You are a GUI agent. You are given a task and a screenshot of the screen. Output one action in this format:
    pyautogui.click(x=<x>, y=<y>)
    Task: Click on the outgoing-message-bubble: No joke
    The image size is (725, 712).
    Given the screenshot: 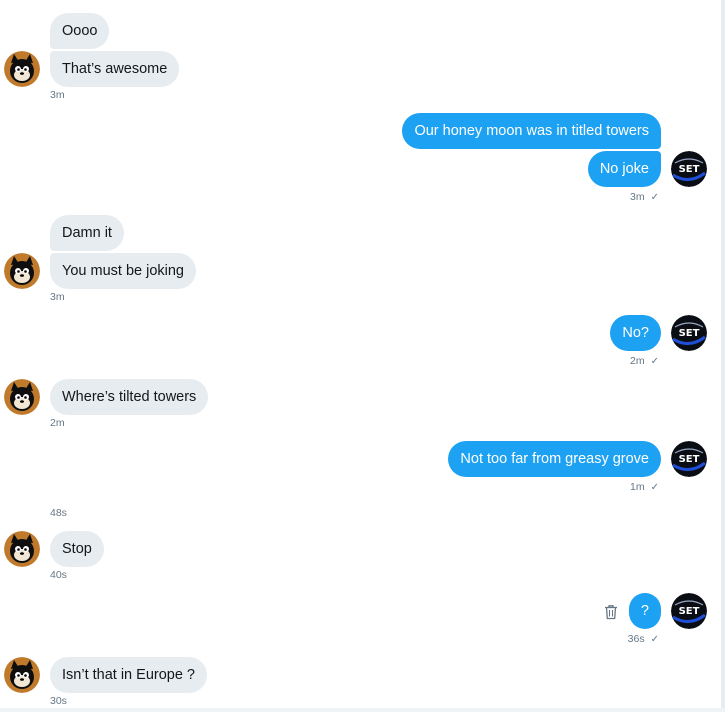 What is the action you would take?
    pyautogui.click(x=624, y=169)
    